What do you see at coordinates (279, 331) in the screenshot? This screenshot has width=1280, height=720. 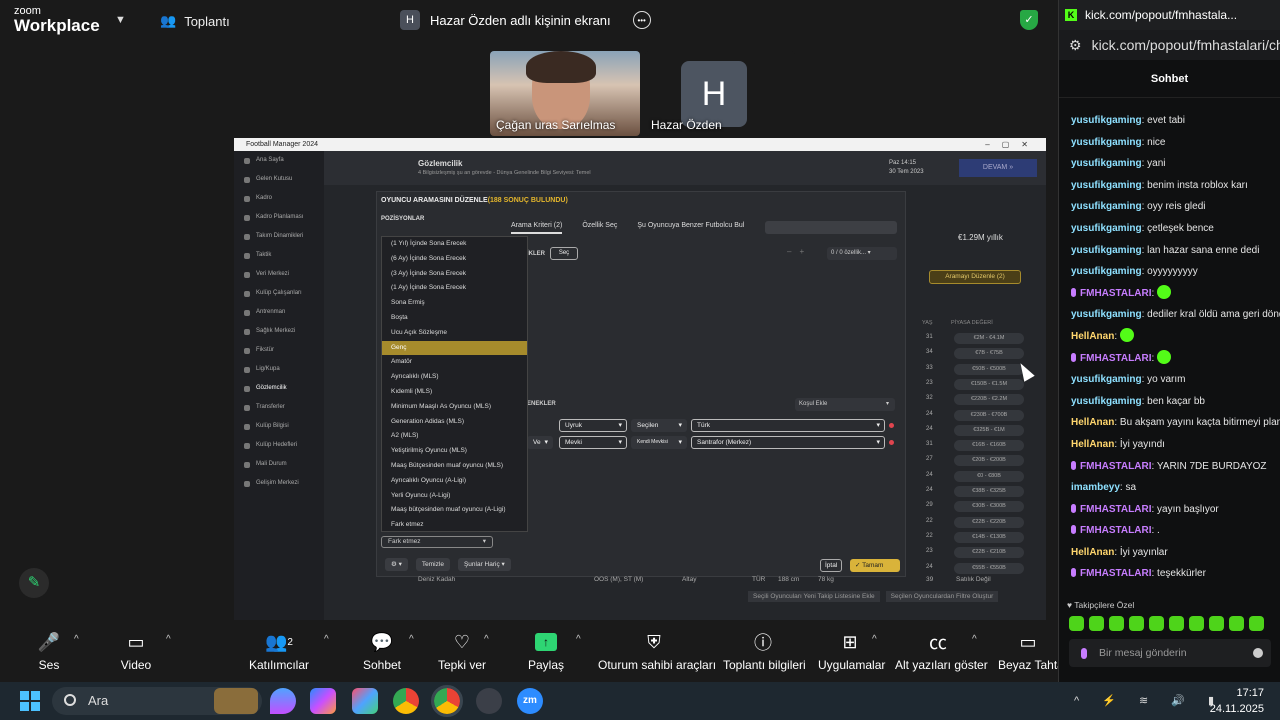 I see `sidebar-item: Sağlık Merkezi` at bounding box center [279, 331].